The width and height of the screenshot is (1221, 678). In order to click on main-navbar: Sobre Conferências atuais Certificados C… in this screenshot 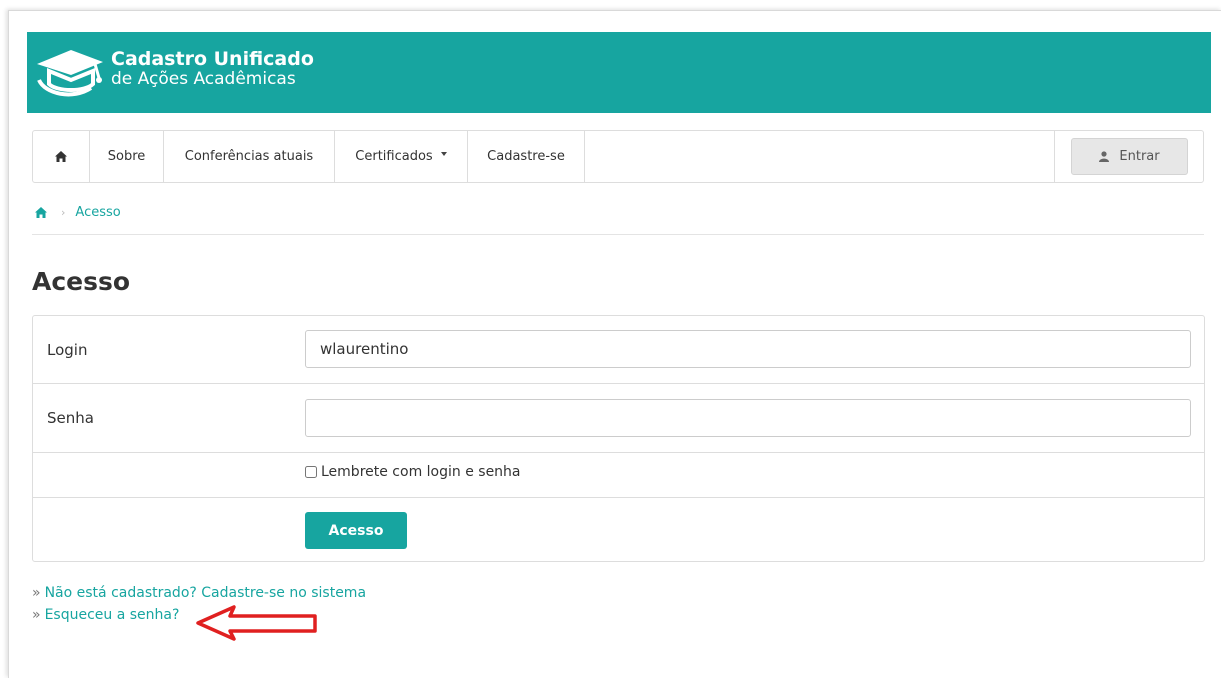, I will do `click(618, 156)`.